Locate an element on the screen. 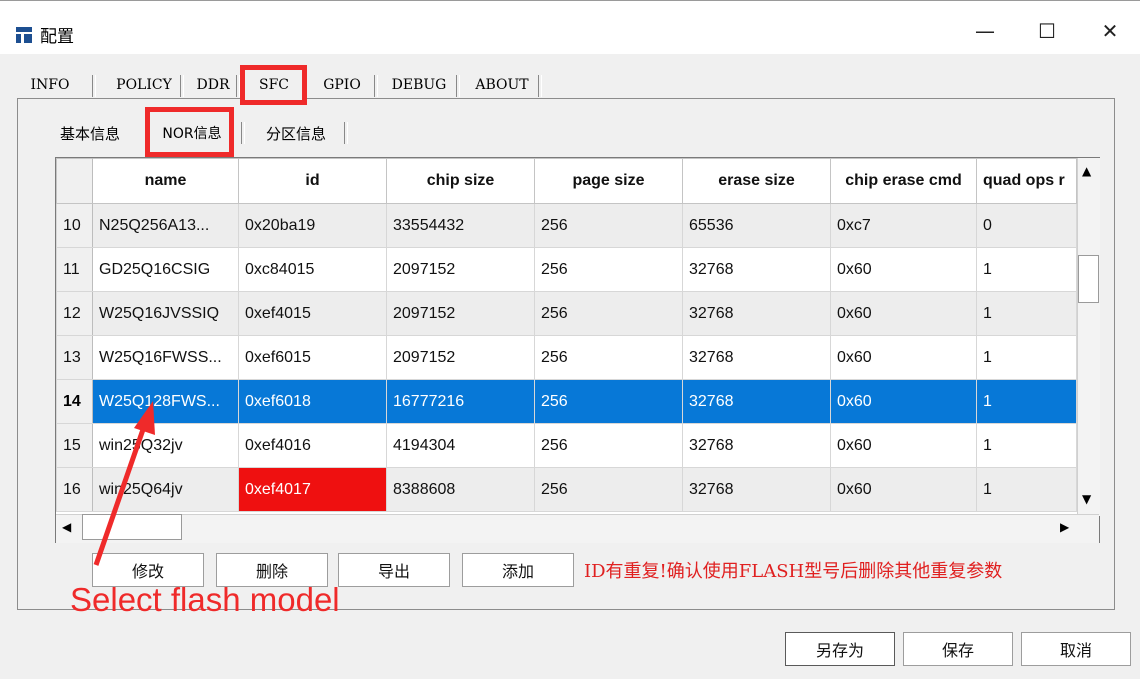  cell-name: win25Q64jv is located at coordinates (165, 489).